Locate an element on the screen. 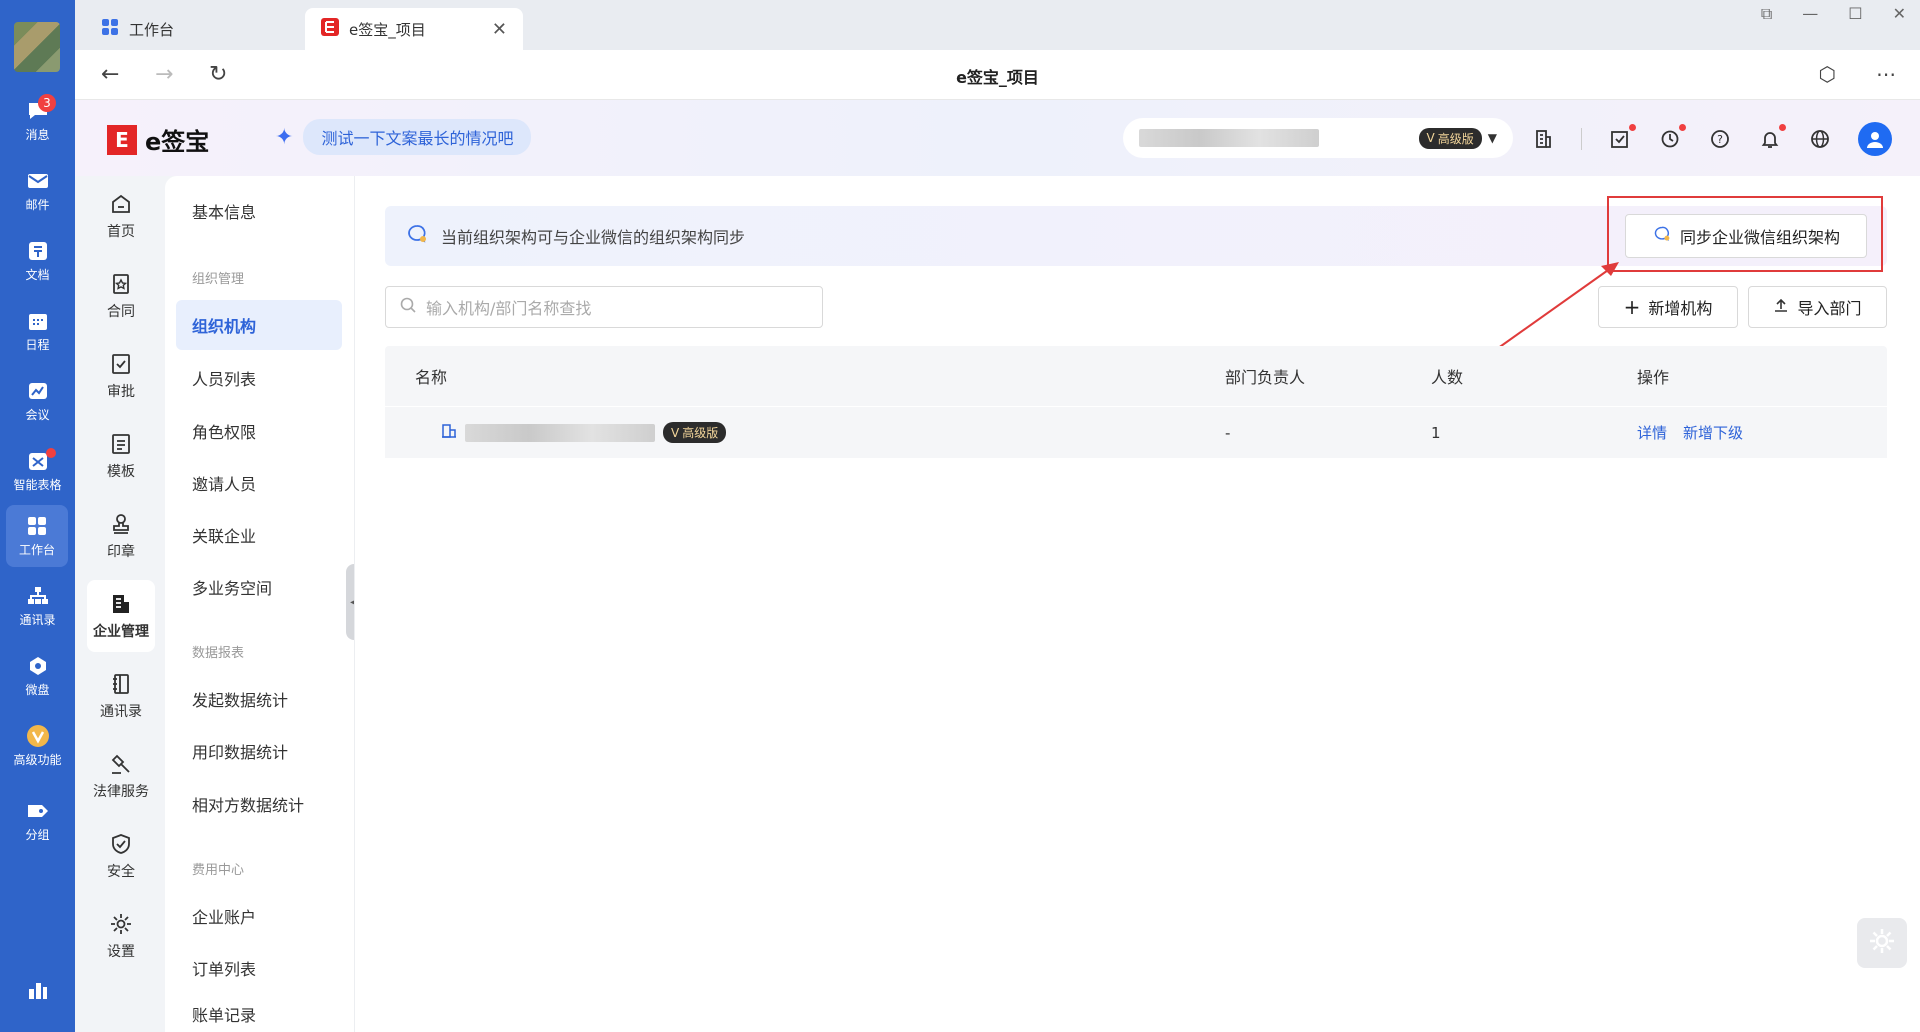 This screenshot has height=1032, width=1920. submenu-invite: 邀请人员 is located at coordinates (259, 483).